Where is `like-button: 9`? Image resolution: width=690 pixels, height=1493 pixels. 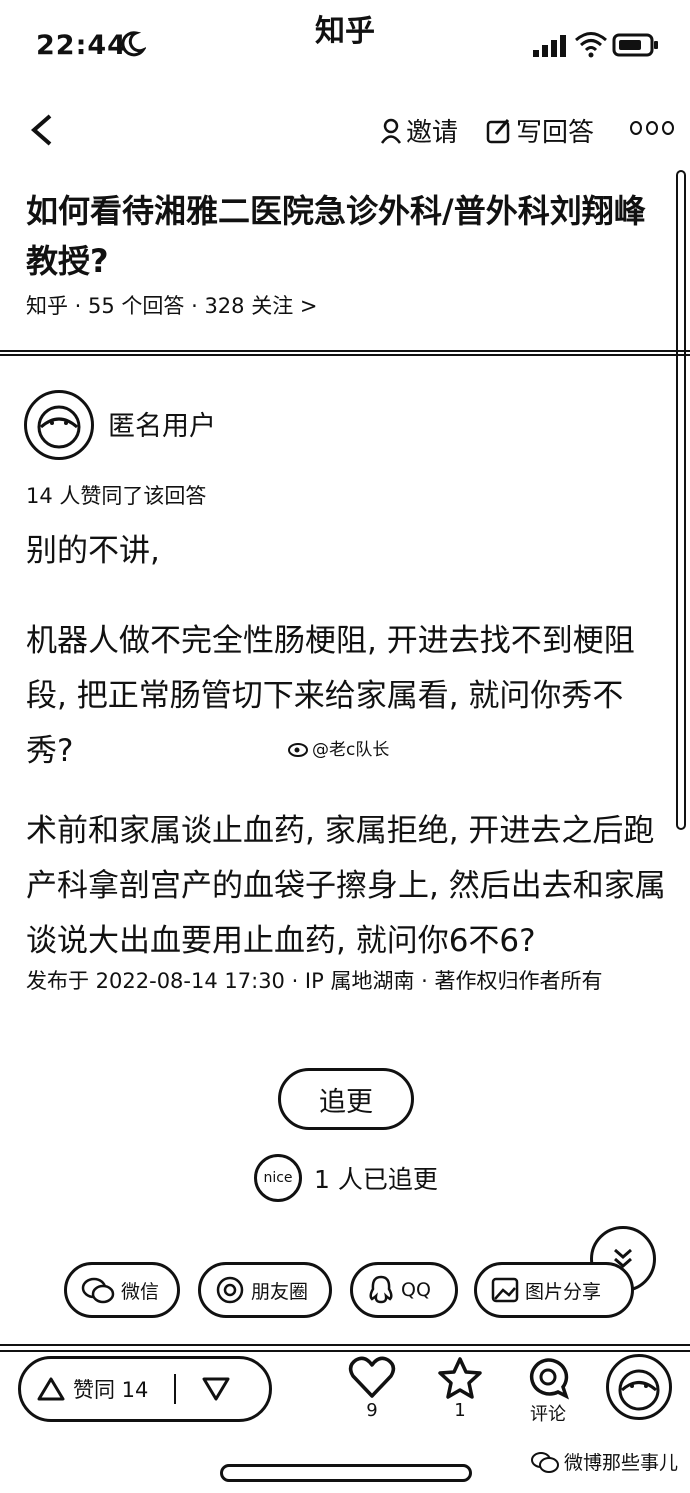 like-button: 9 is located at coordinates (372, 1388).